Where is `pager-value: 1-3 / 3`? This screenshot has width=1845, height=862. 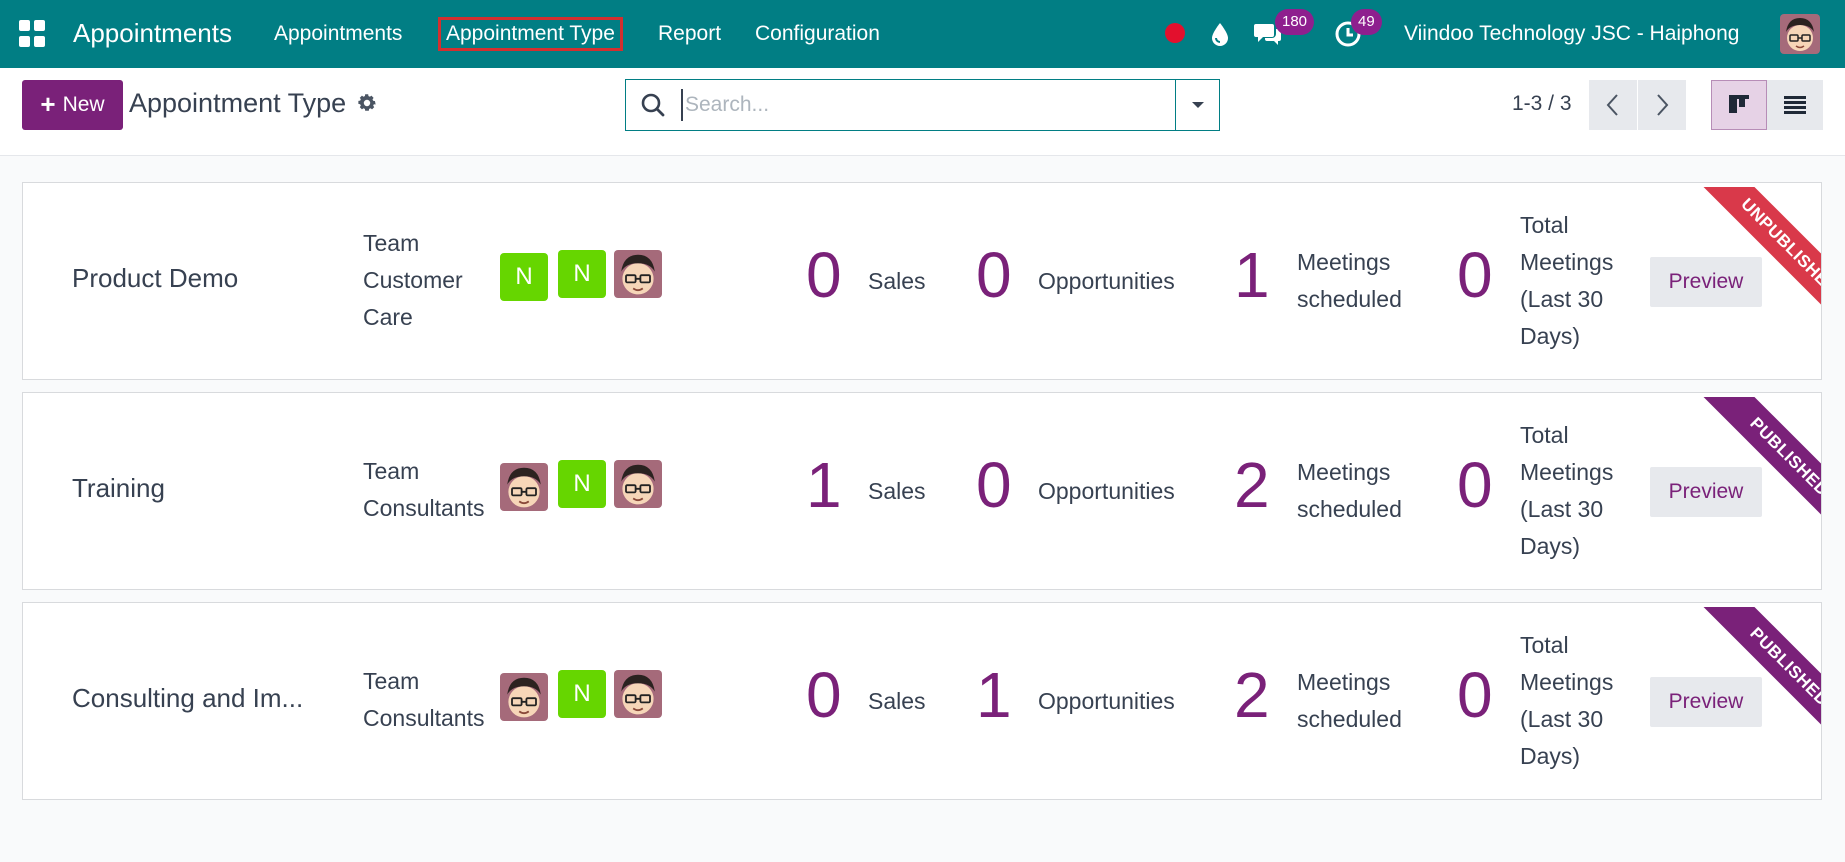
pager-value: 1-3 / 3 is located at coordinates (1542, 104).